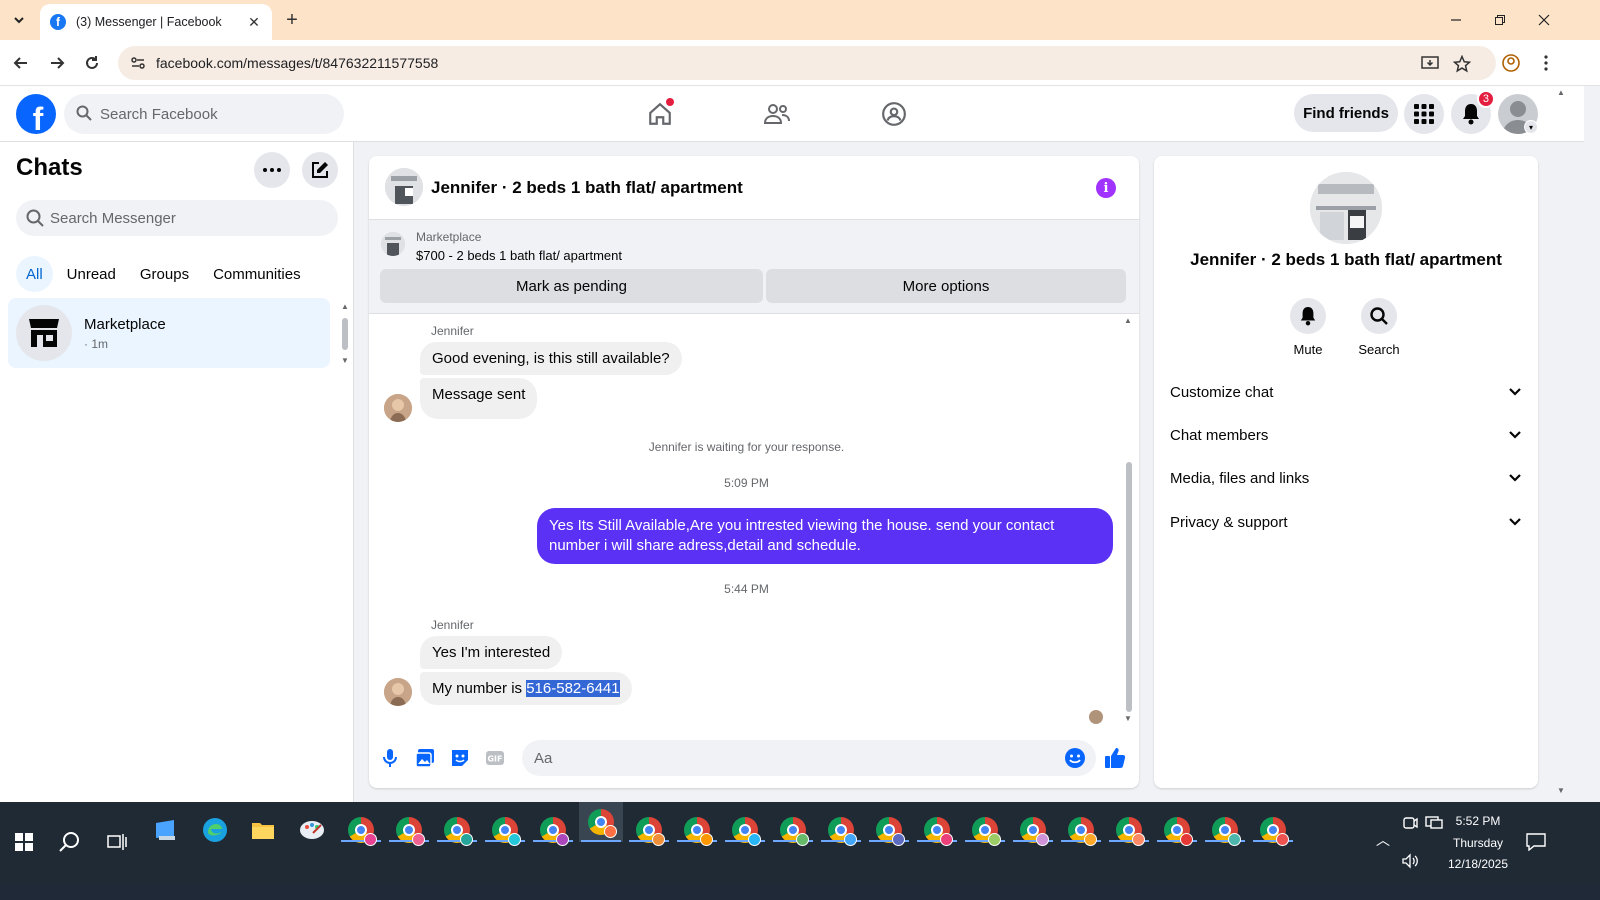 The image size is (1600, 900). What do you see at coordinates (495, 758) in the screenshot?
I see `gif-button: GIF` at bounding box center [495, 758].